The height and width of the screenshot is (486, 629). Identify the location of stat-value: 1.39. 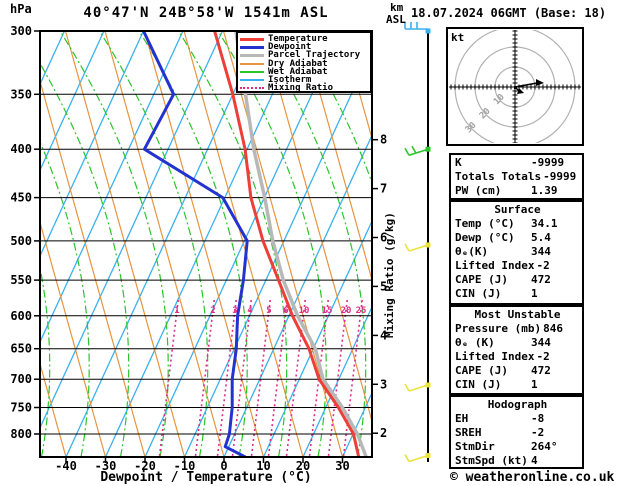
(544, 190).